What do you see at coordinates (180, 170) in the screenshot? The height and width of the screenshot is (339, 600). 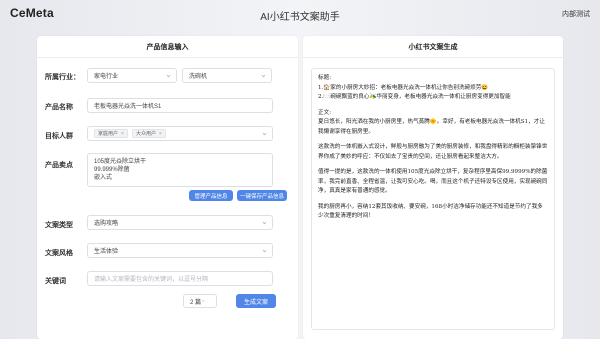 I see `selling-points-textarea: 105度光焱除立烘干 99.999%除菌 嵌入式` at bounding box center [180, 170].